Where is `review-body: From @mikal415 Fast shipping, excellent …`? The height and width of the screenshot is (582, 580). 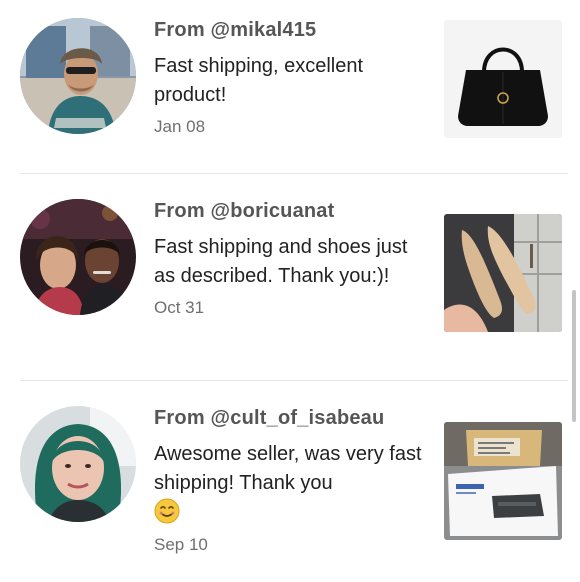
review-body: From @mikal415 Fast shipping, excellent … is located at coordinates (290, 78).